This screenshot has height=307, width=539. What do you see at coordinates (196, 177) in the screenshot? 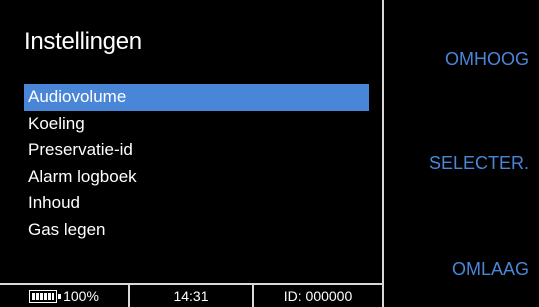
I see `menu-item-alarm-logboek: Alarm logboek` at bounding box center [196, 177].